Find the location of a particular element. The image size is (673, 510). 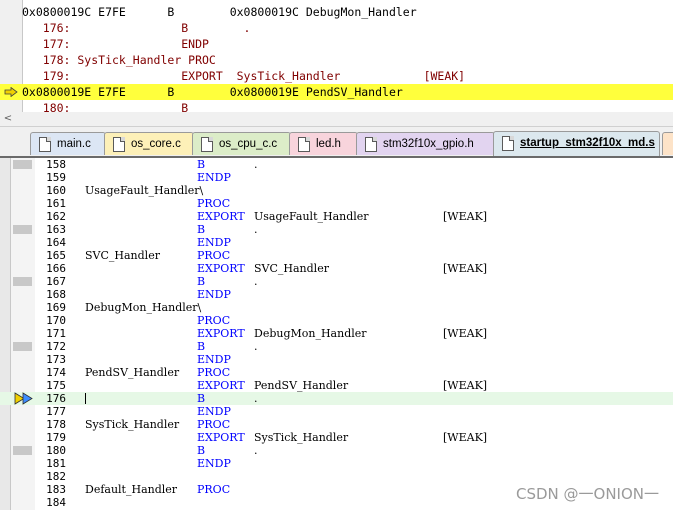

editor-line: 166 EXPORT SVC_Handler [WEAK] is located at coordinates (336, 268).